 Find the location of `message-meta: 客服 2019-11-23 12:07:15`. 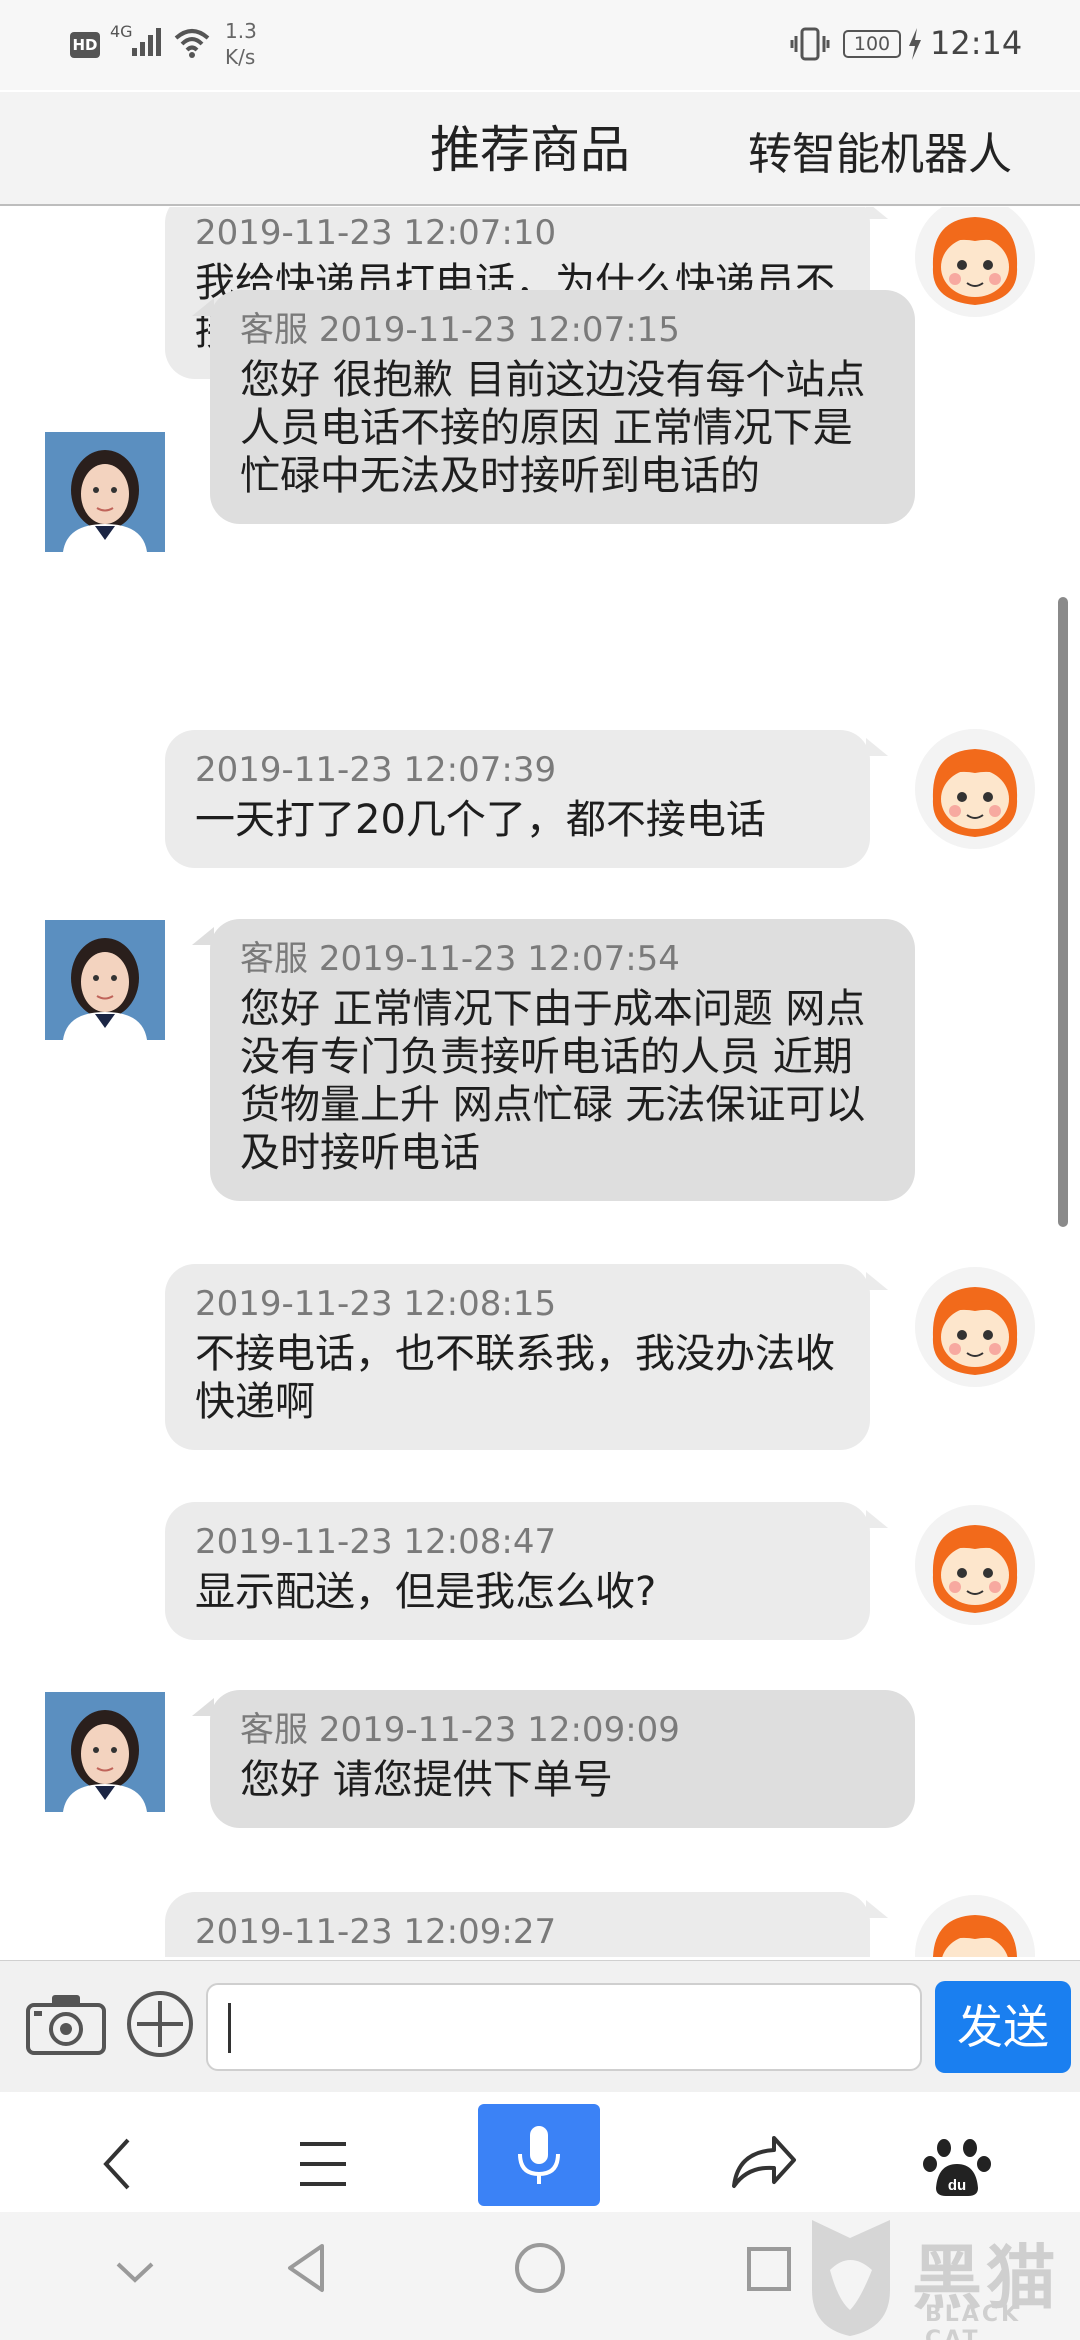

message-meta: 客服 2019-11-23 12:07:15 is located at coordinates (562, 330).